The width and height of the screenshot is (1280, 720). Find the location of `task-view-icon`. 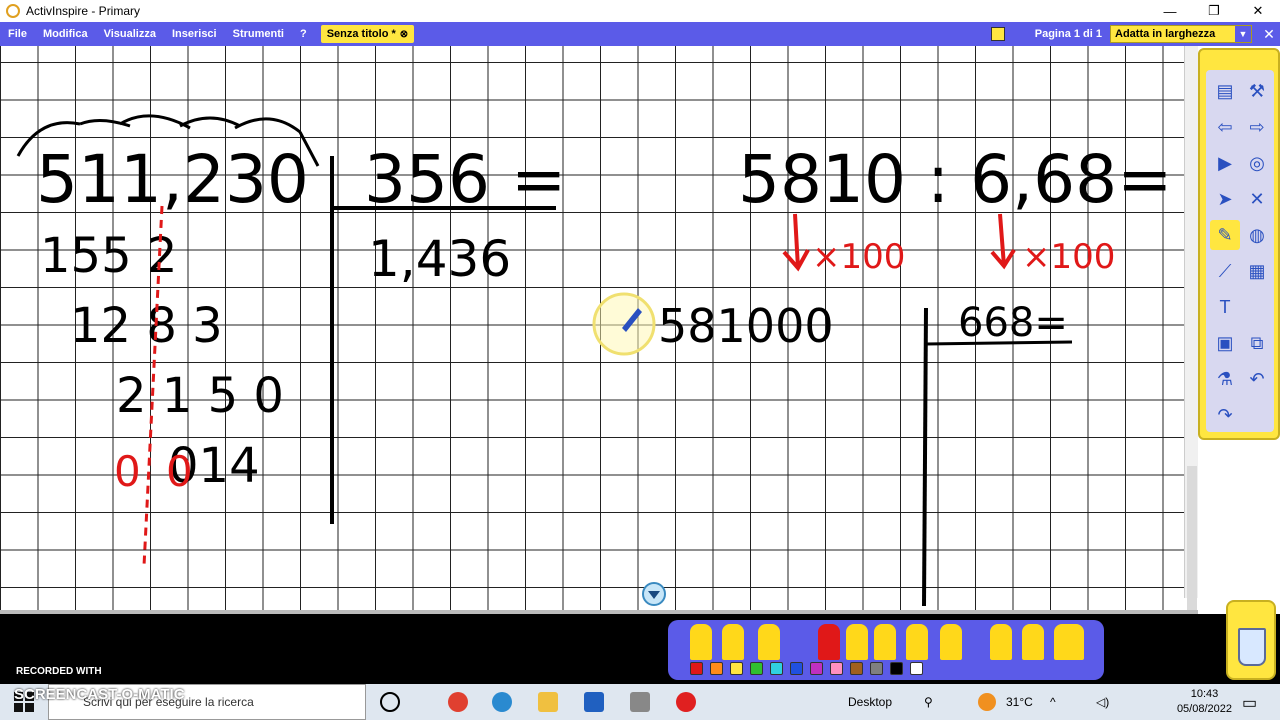

task-view-icon is located at coordinates (390, 702).